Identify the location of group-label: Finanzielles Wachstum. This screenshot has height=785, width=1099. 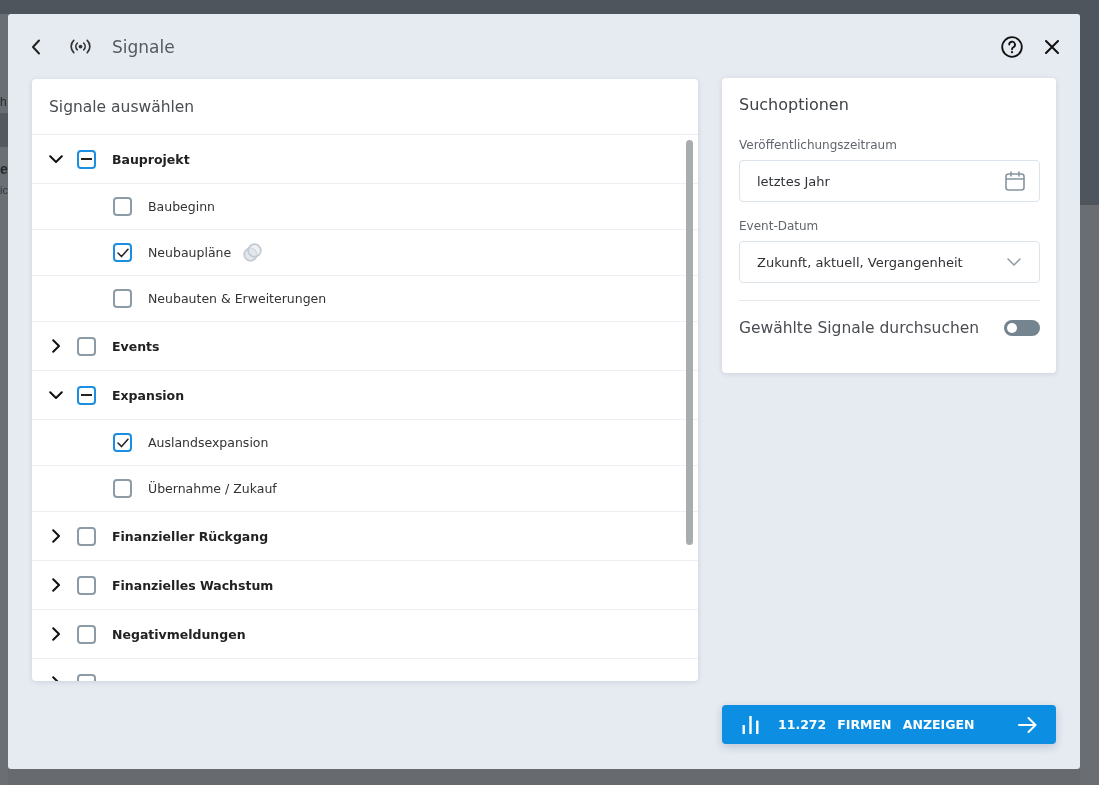
(193, 585).